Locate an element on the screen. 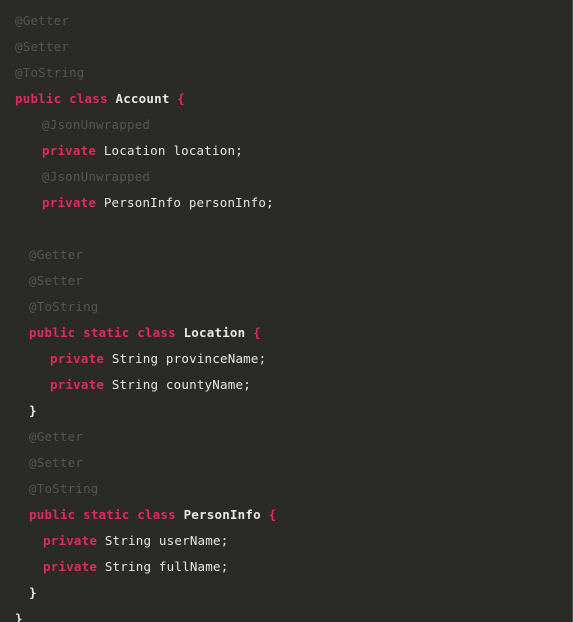  code-line: private Location location; is located at coordinates (286, 151).